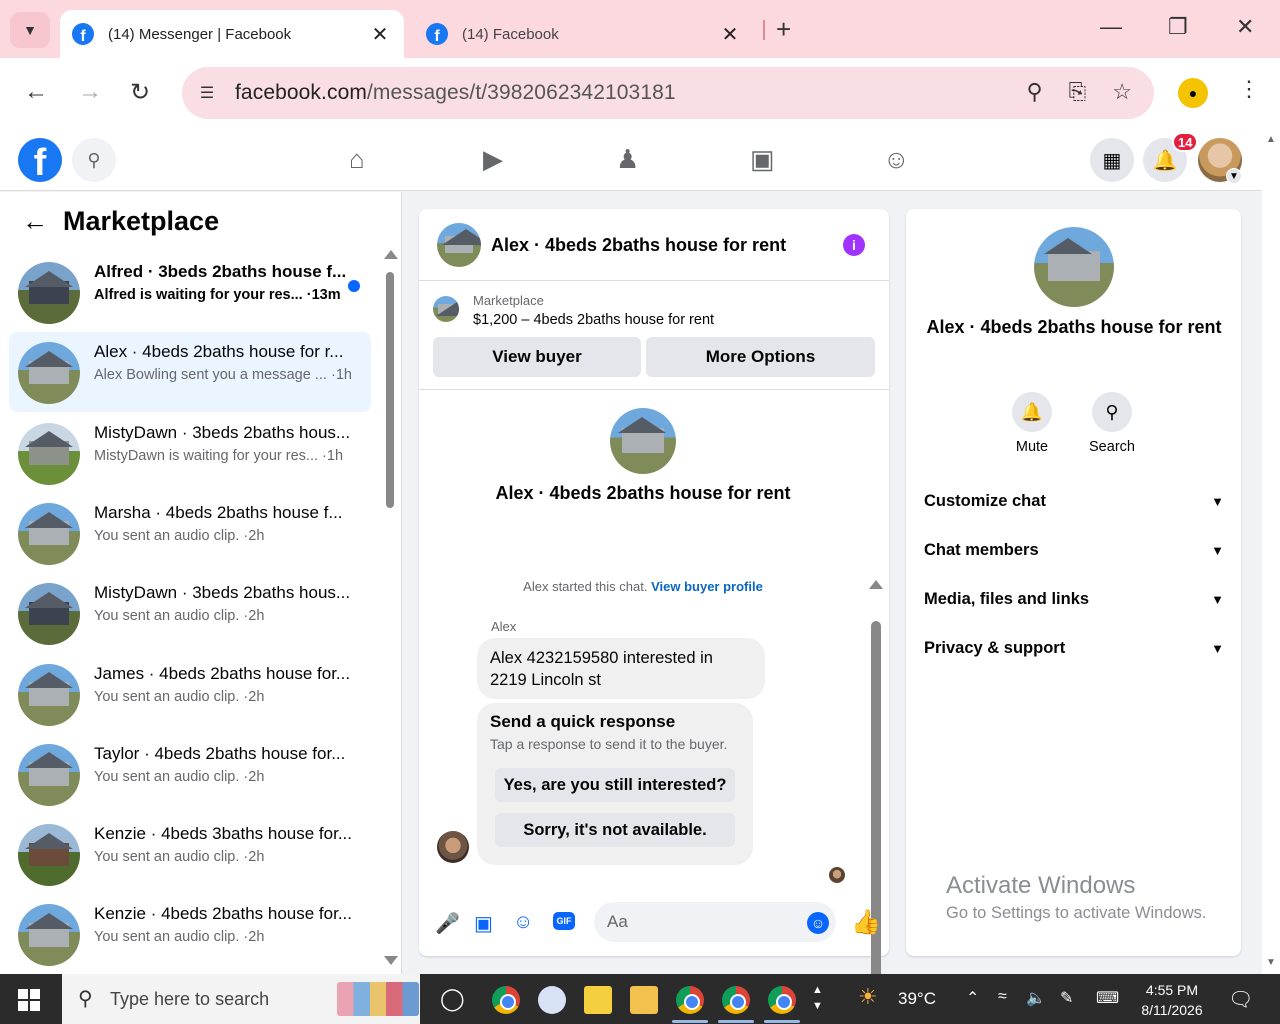  Describe the element at coordinates (90, 92) in the screenshot. I see `forward-icon: →` at that location.